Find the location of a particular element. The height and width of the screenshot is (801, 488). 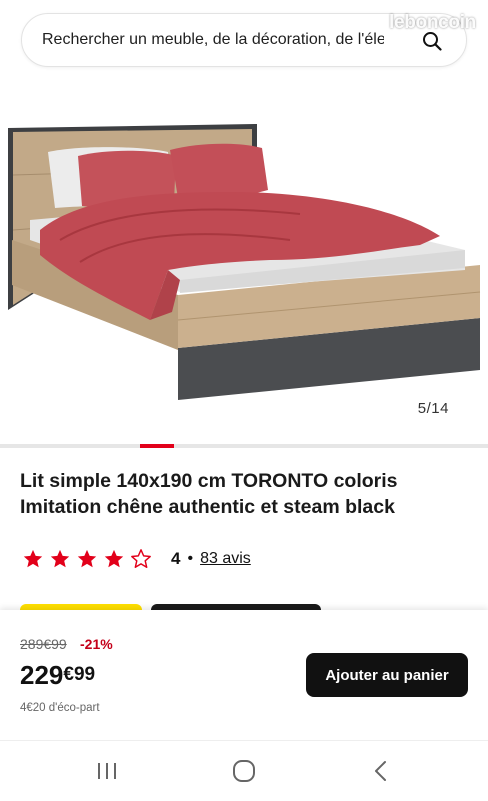

system-navigation-bar is located at coordinates (244, 770).